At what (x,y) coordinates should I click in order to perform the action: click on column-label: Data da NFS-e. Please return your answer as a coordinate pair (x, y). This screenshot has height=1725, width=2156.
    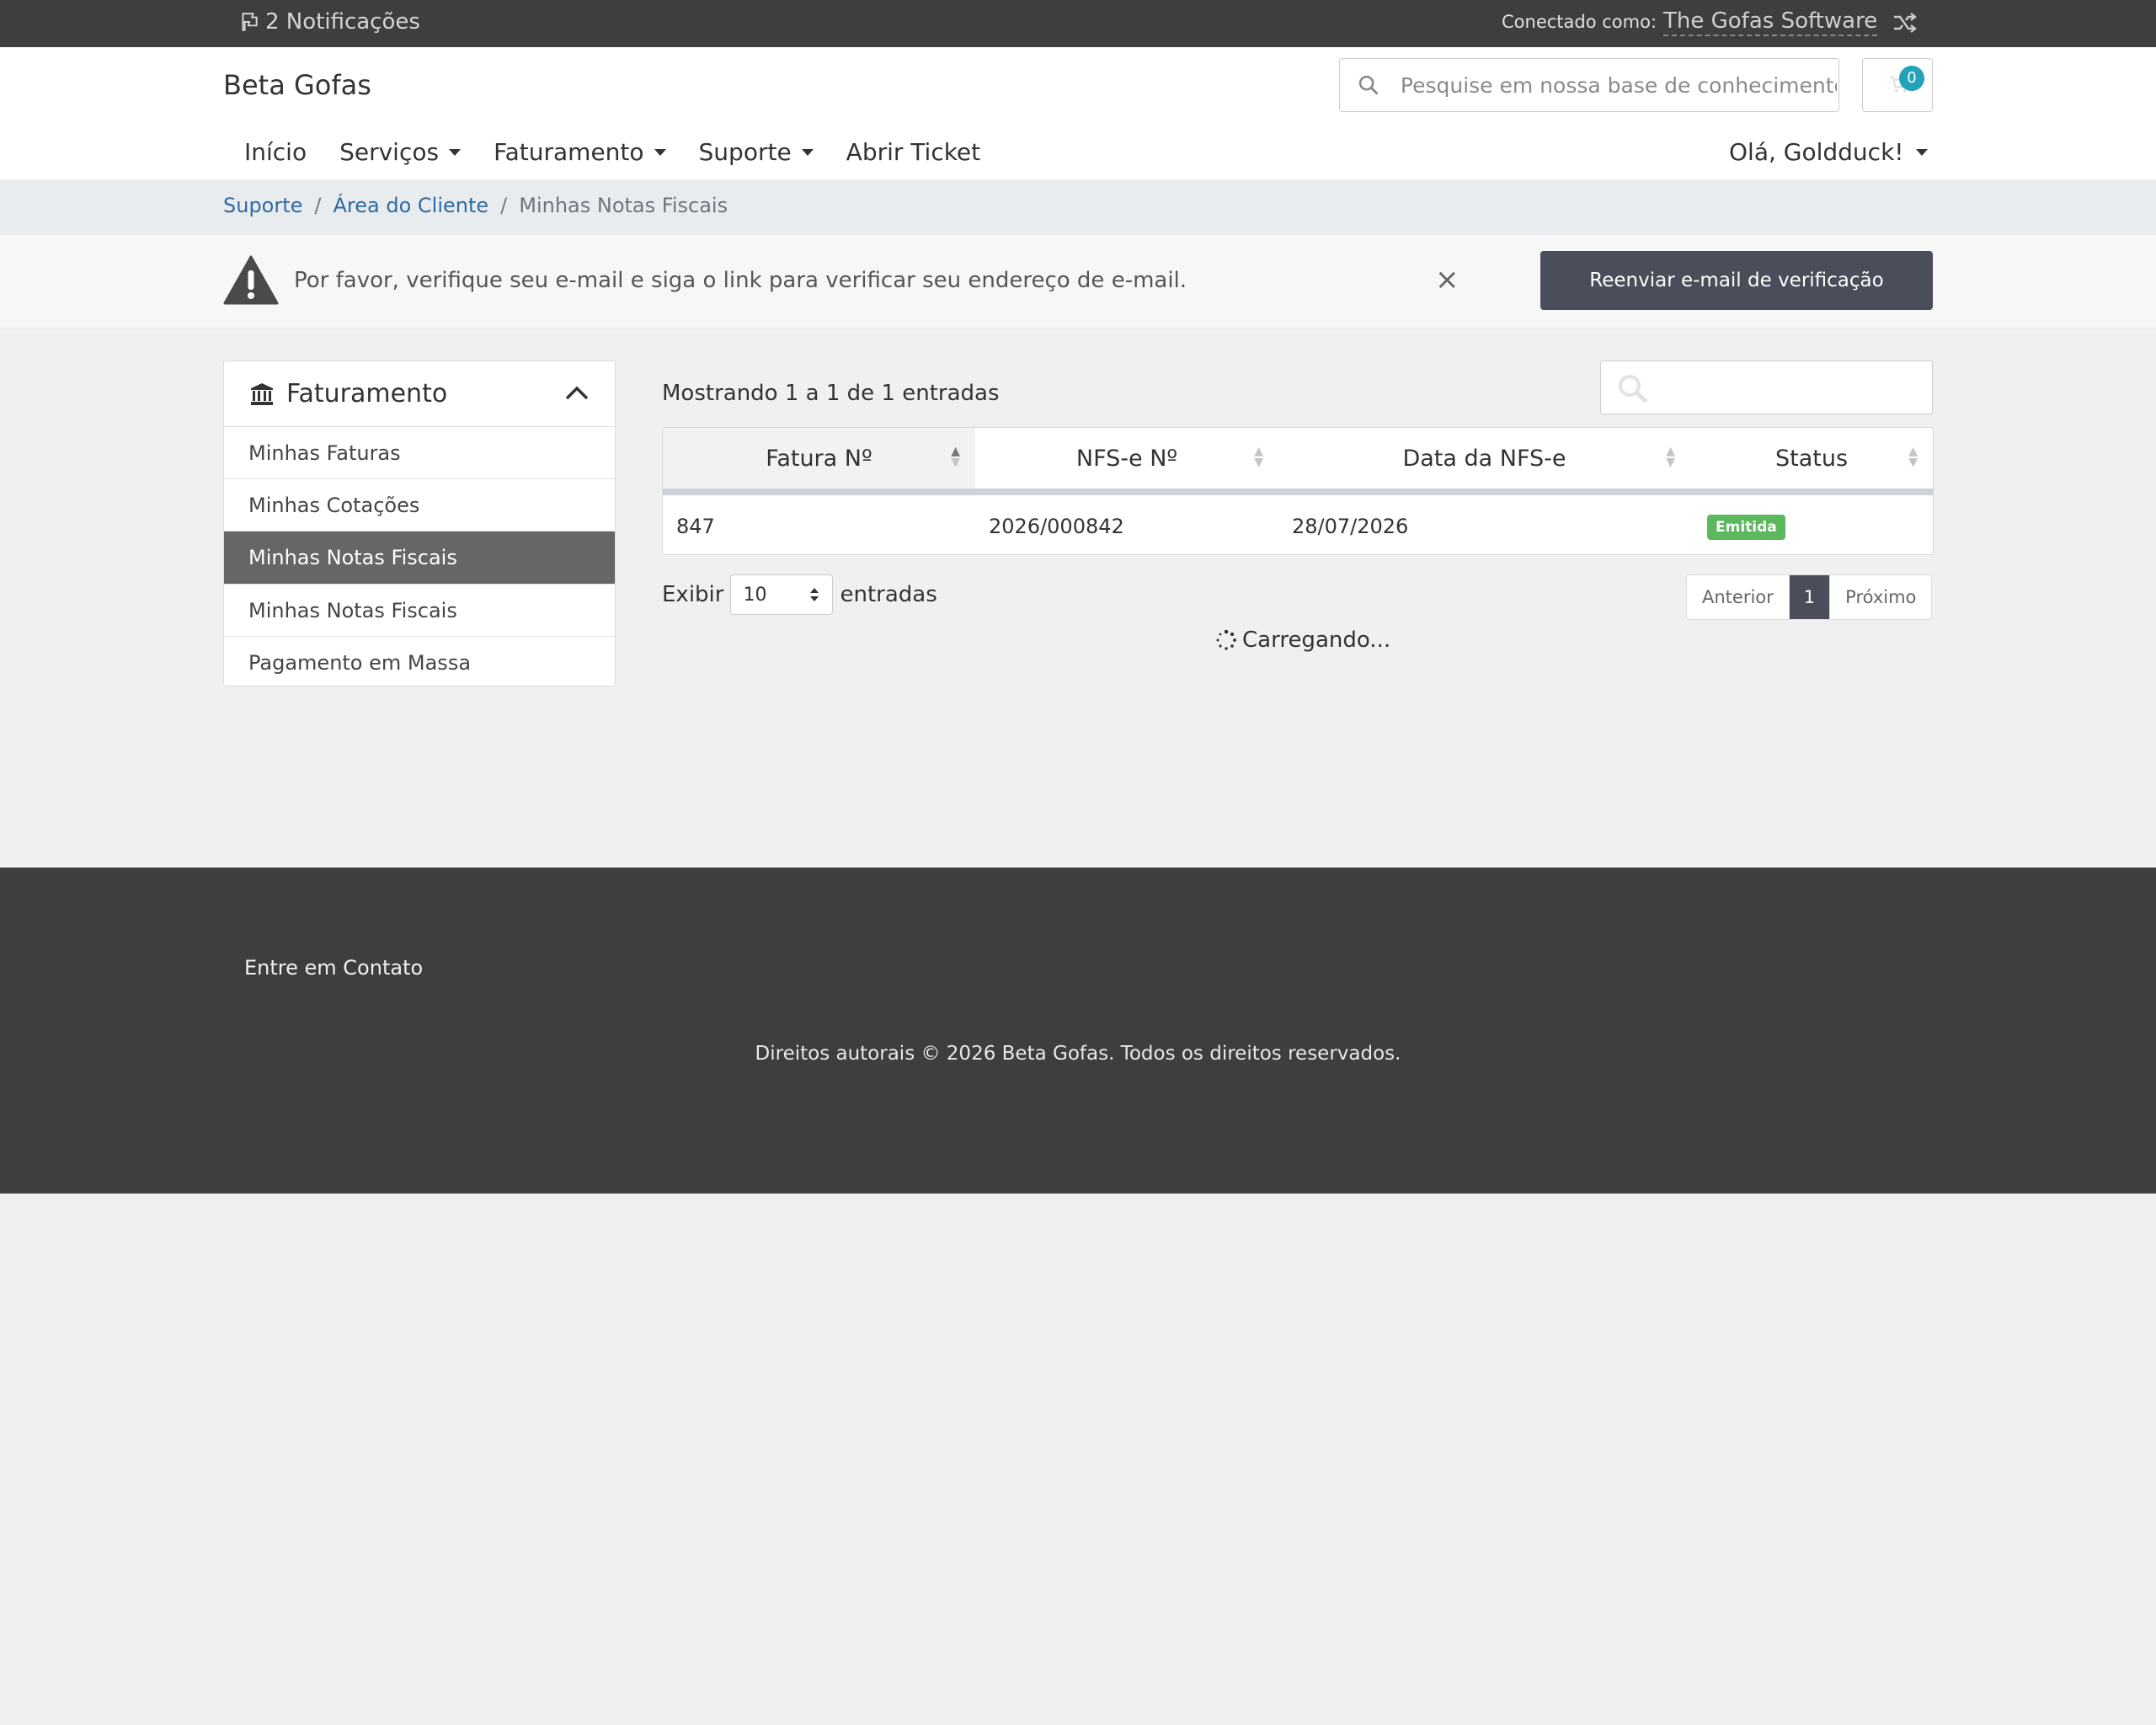
    Looking at the image, I should click on (1484, 458).